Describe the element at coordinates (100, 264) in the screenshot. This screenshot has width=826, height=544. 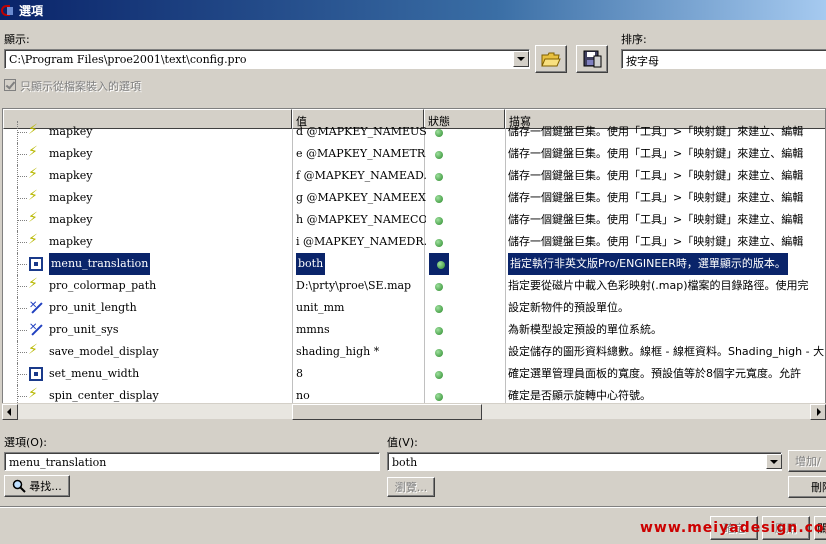
I see `option-name: menu_translation` at that location.